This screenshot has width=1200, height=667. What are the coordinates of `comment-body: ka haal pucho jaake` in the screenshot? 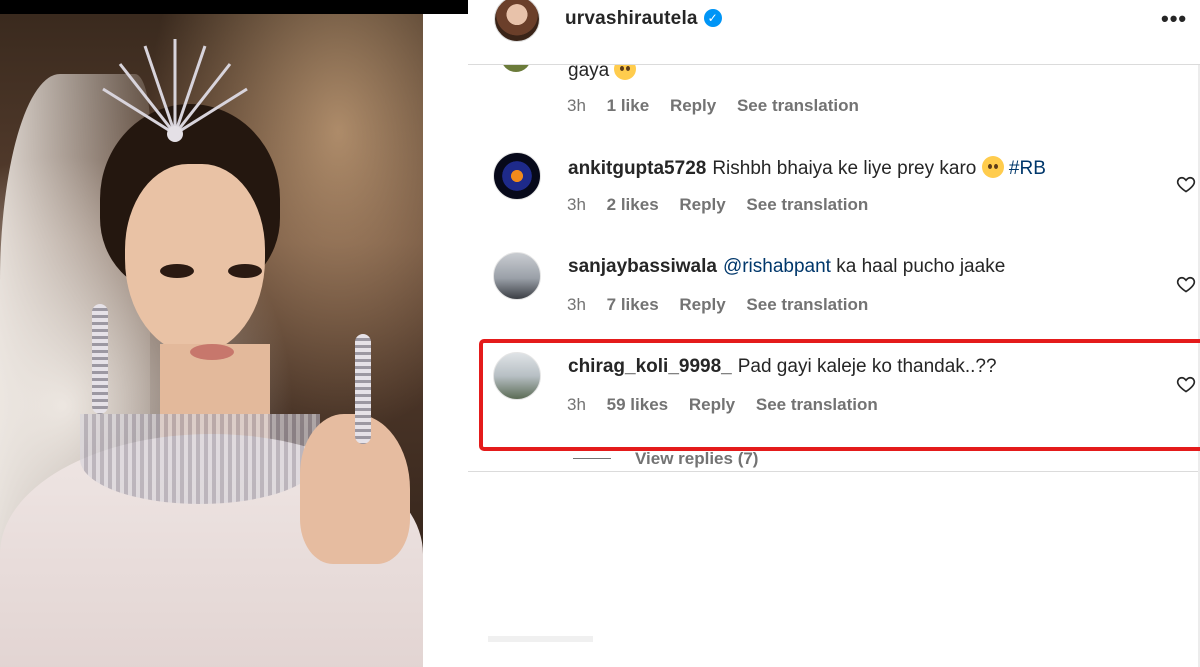 It's located at (918, 266).